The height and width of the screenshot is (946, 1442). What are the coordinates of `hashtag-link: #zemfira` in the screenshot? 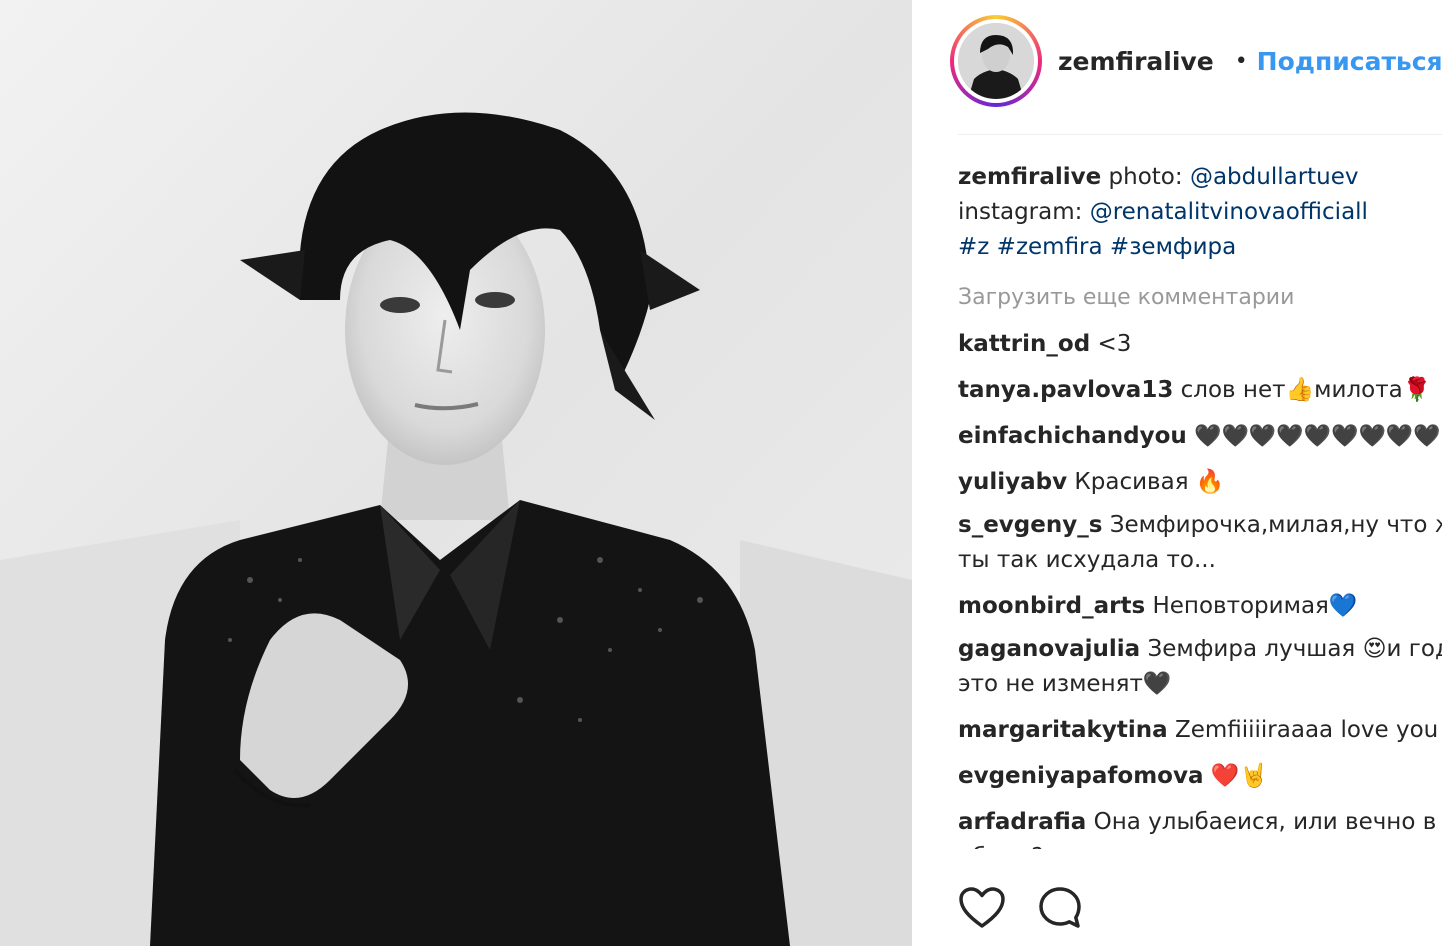 It's located at (1050, 247).